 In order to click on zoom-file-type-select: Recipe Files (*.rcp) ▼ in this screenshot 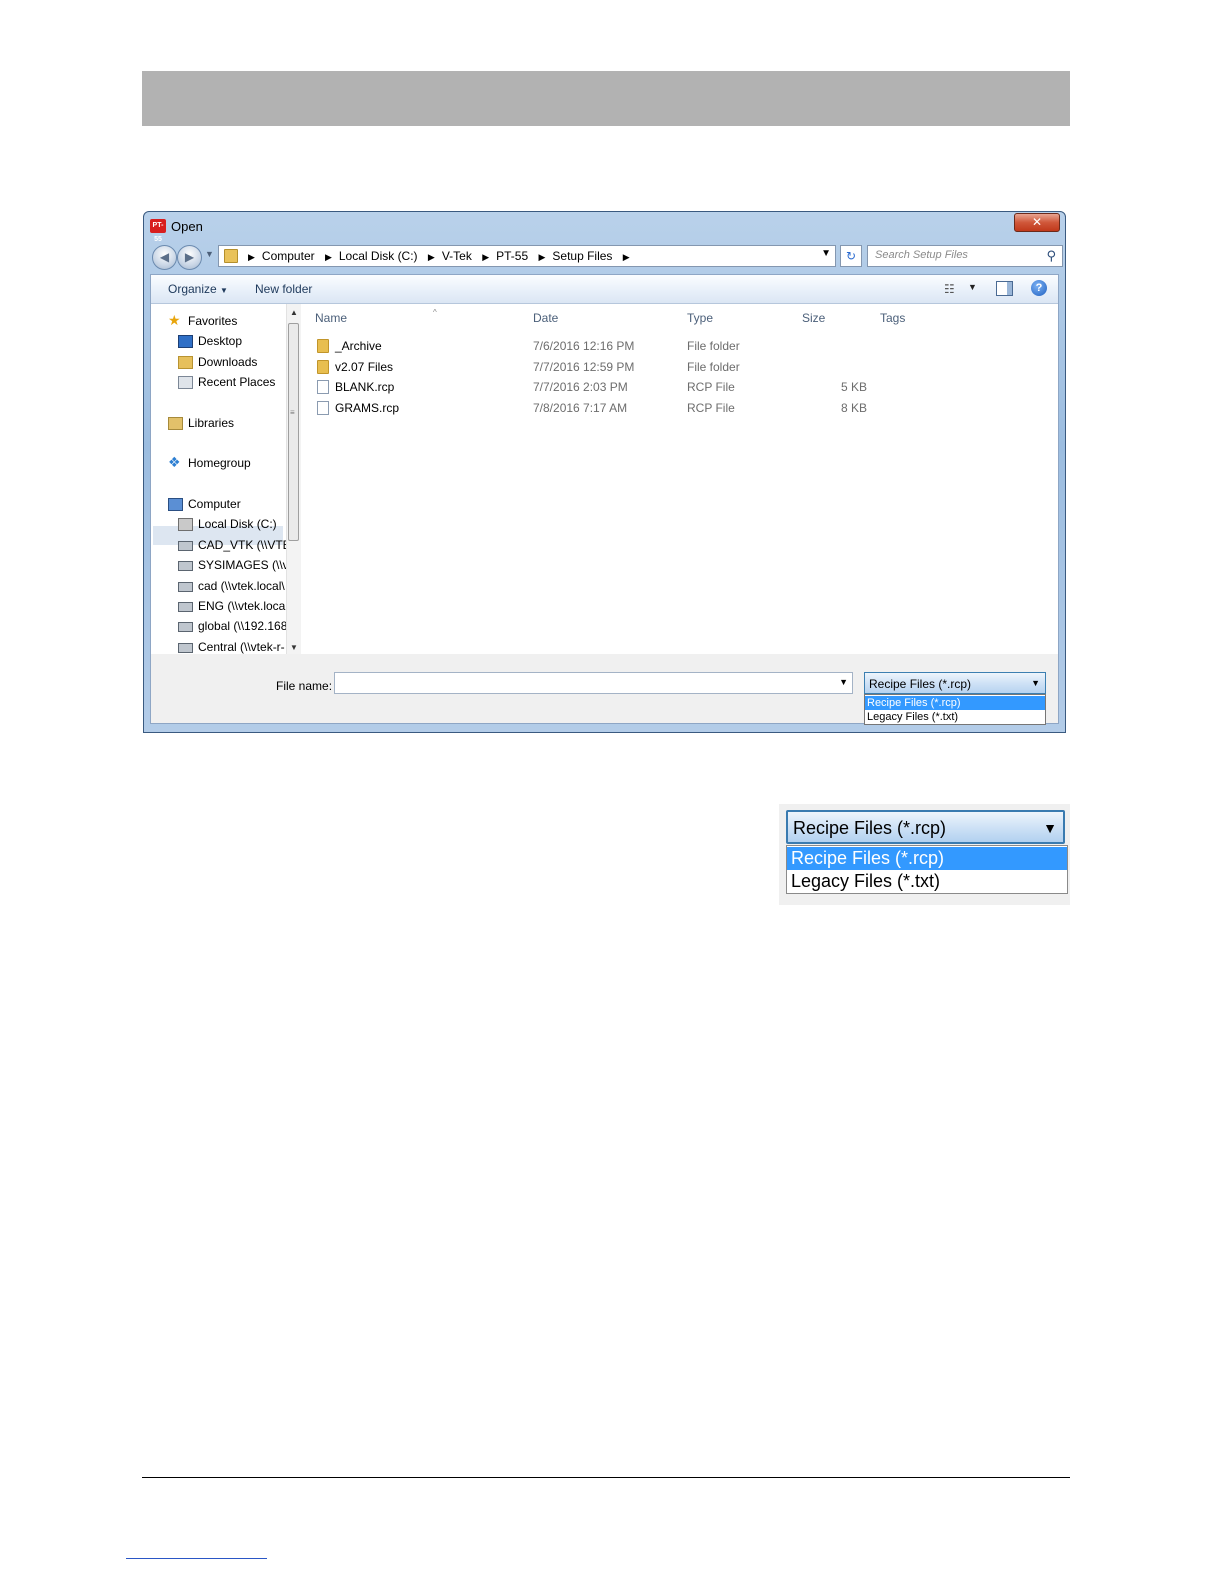, I will do `click(925, 827)`.